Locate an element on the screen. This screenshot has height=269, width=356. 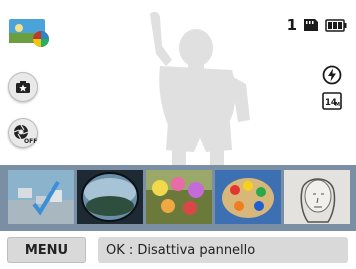
ok-hint-label: OK : Disattiva pannello is located at coordinates (181, 250).